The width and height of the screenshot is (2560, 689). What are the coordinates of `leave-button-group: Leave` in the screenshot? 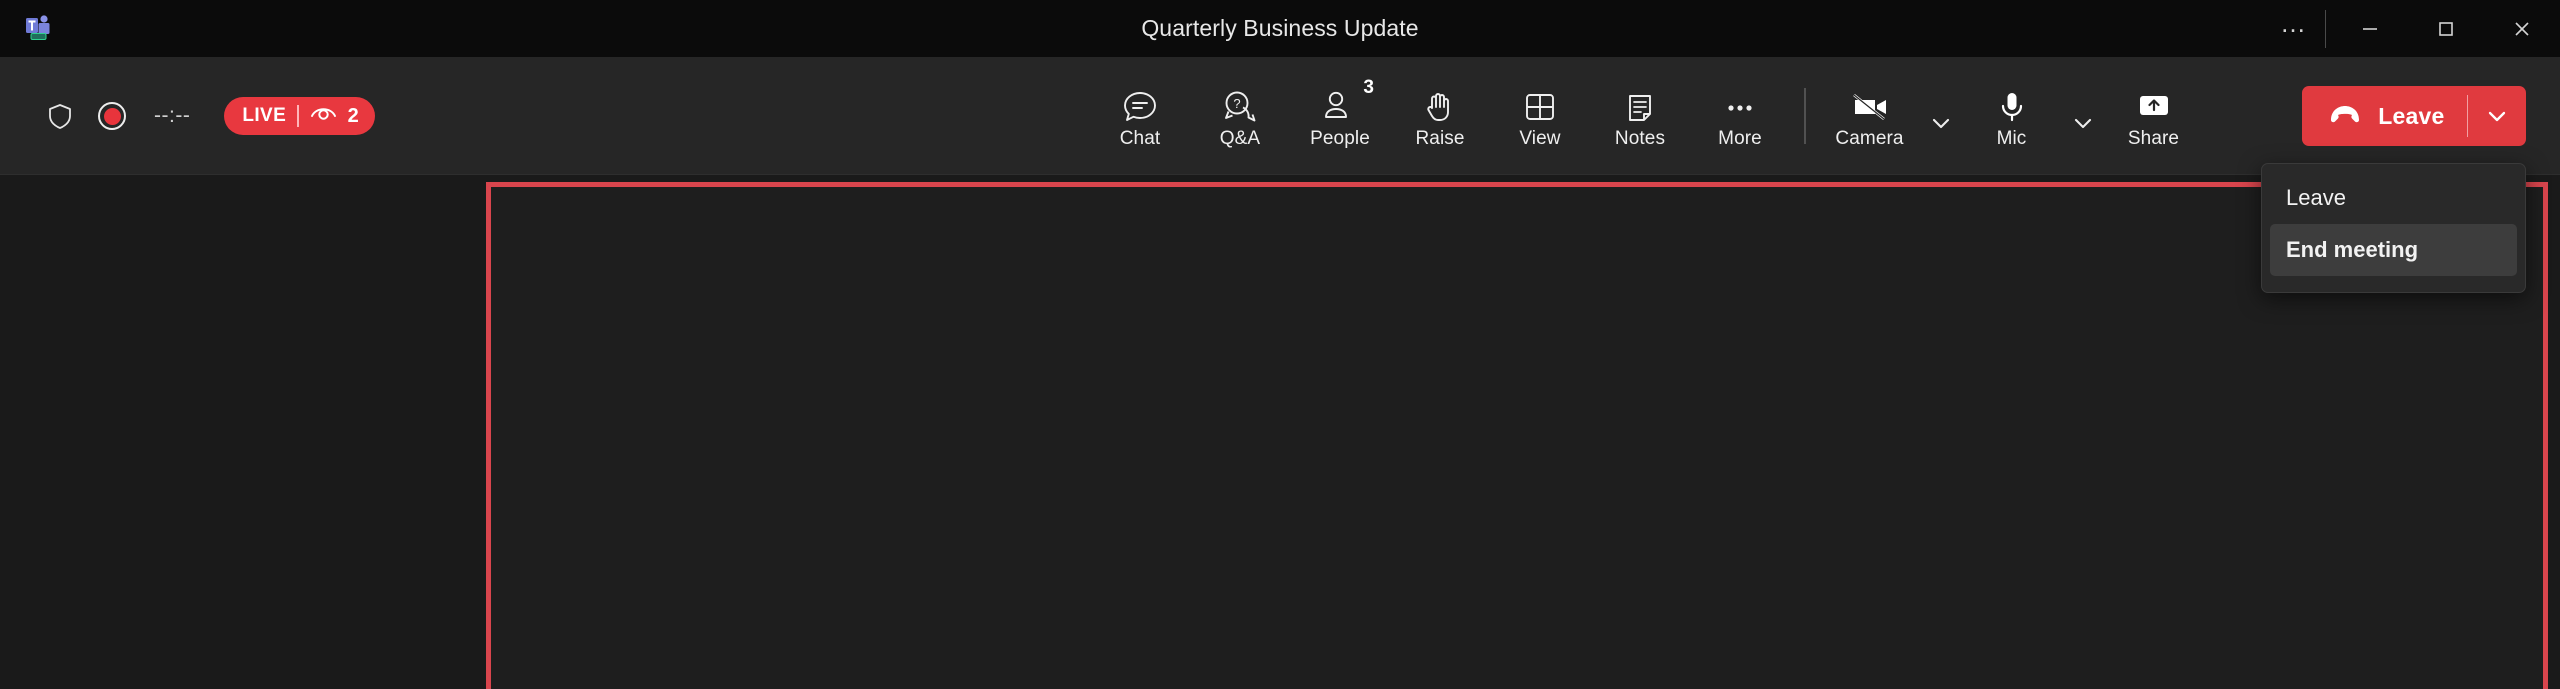 It's located at (2414, 116).